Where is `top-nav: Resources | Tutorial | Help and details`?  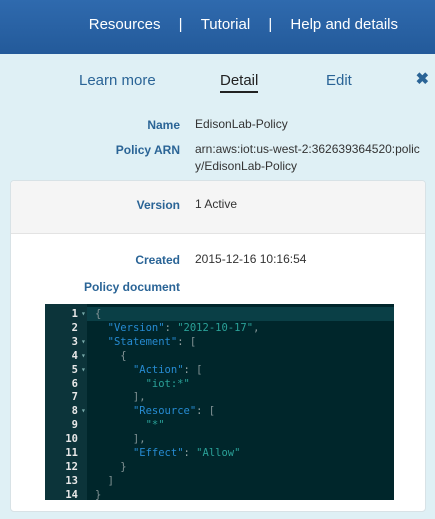
top-nav: Resources | Tutorial | Help and details is located at coordinates (243, 24).